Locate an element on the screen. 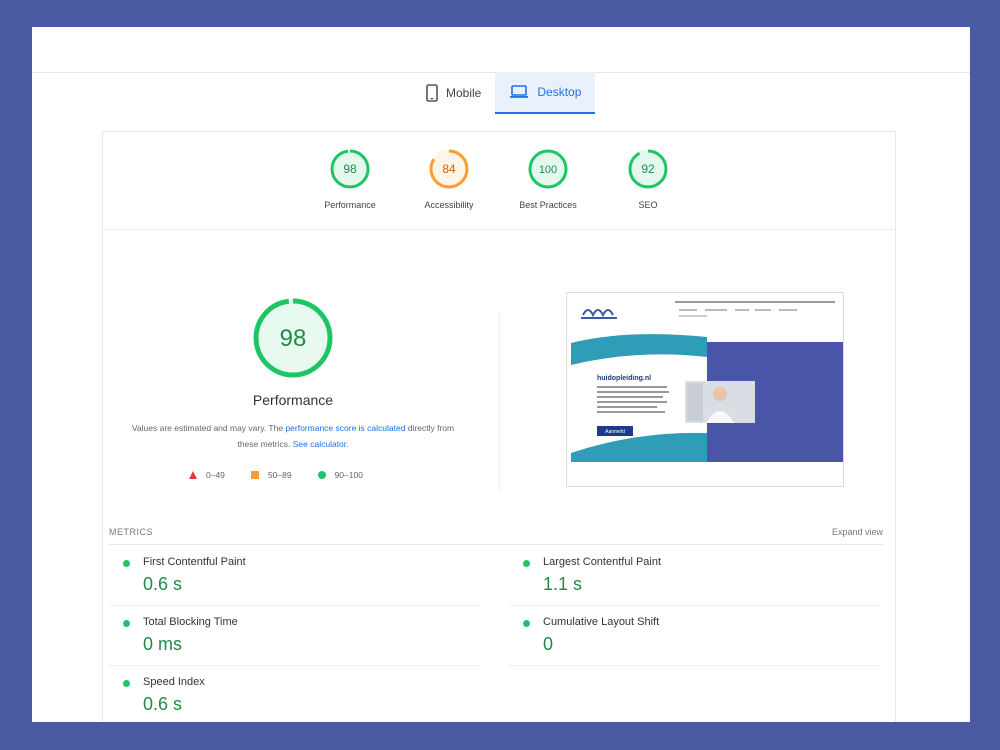 The image size is (1000, 750). gauge-performance: 98 Performance is located at coordinates (350, 179).